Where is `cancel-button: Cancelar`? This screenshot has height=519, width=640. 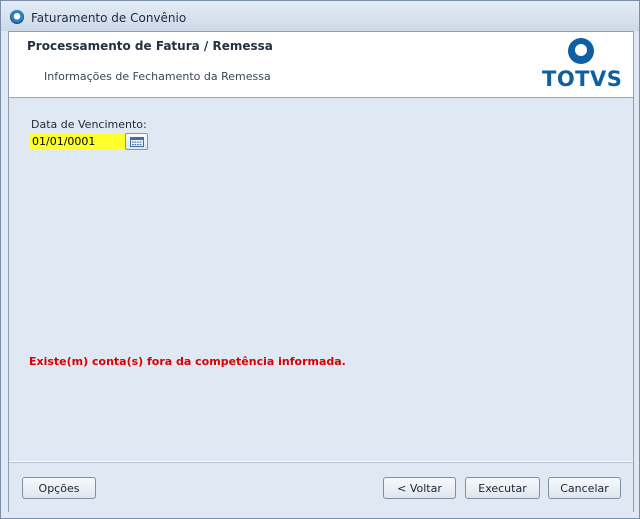 cancel-button: Cancelar is located at coordinates (584, 488).